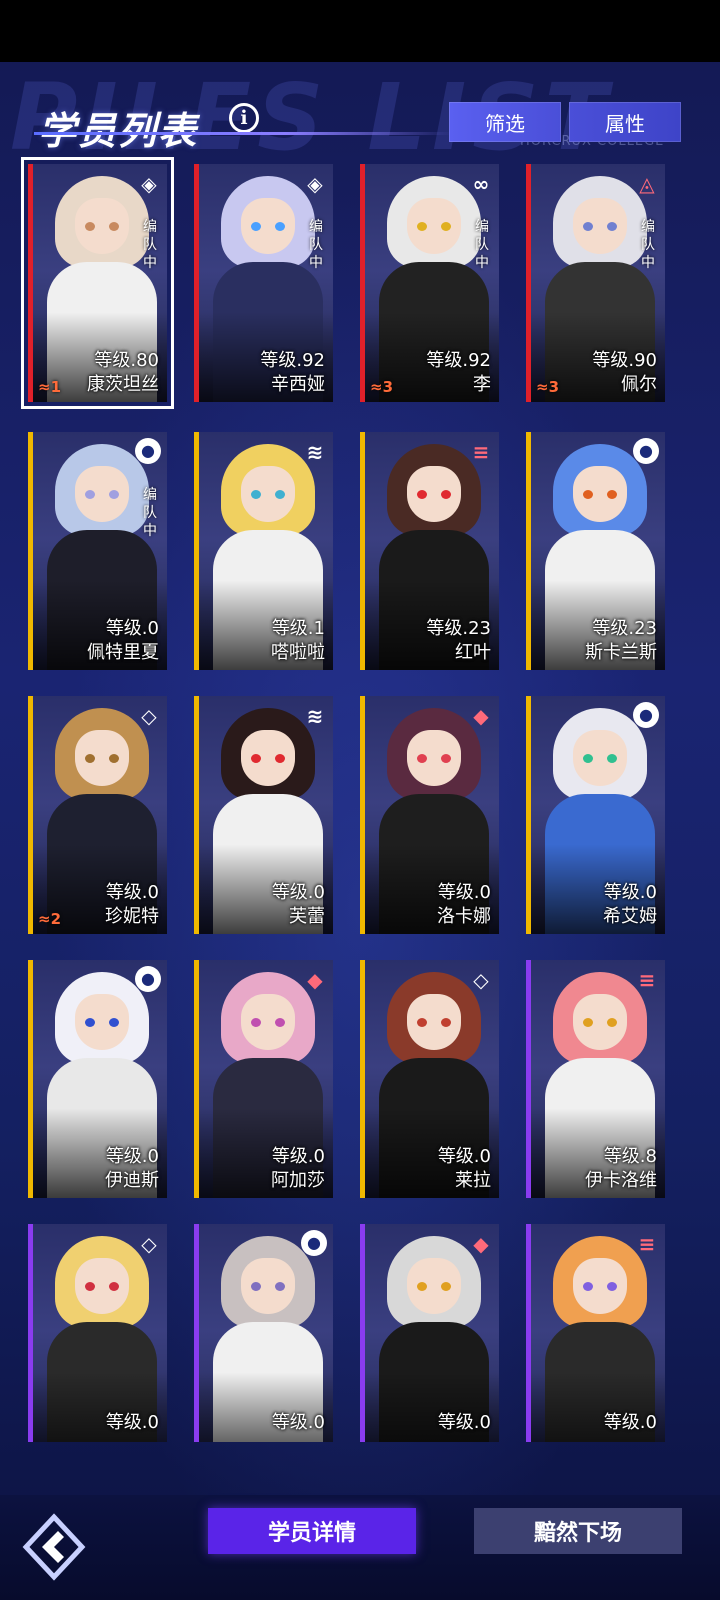 The image size is (720, 1600). Describe the element at coordinates (298, 1180) in the screenshot. I see `student-name: 阿加莎` at that location.